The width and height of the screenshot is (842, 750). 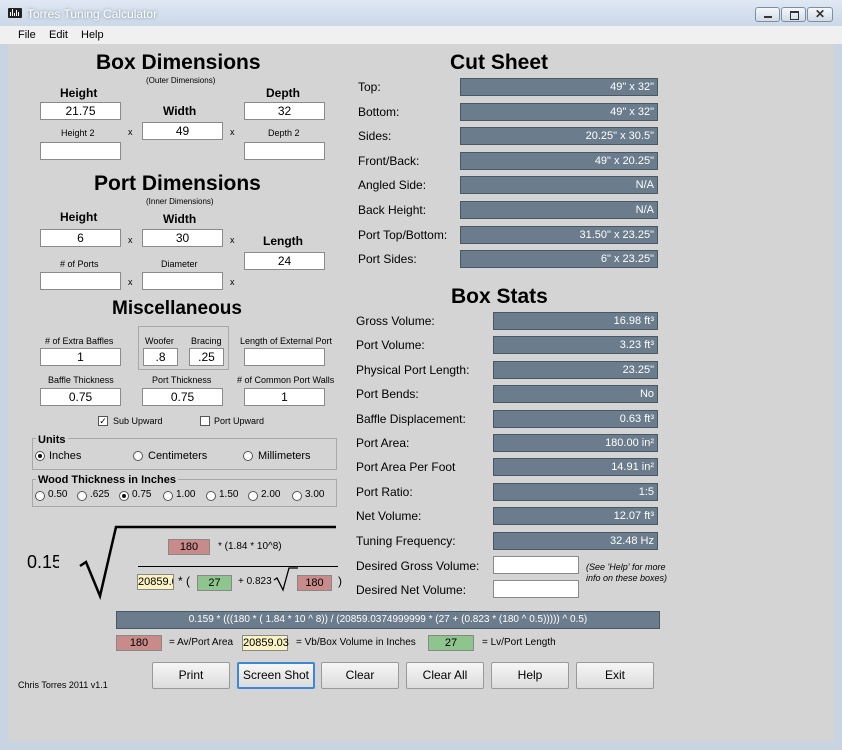 I want to click on box-height-input: 21.75, so click(x=80, y=111).